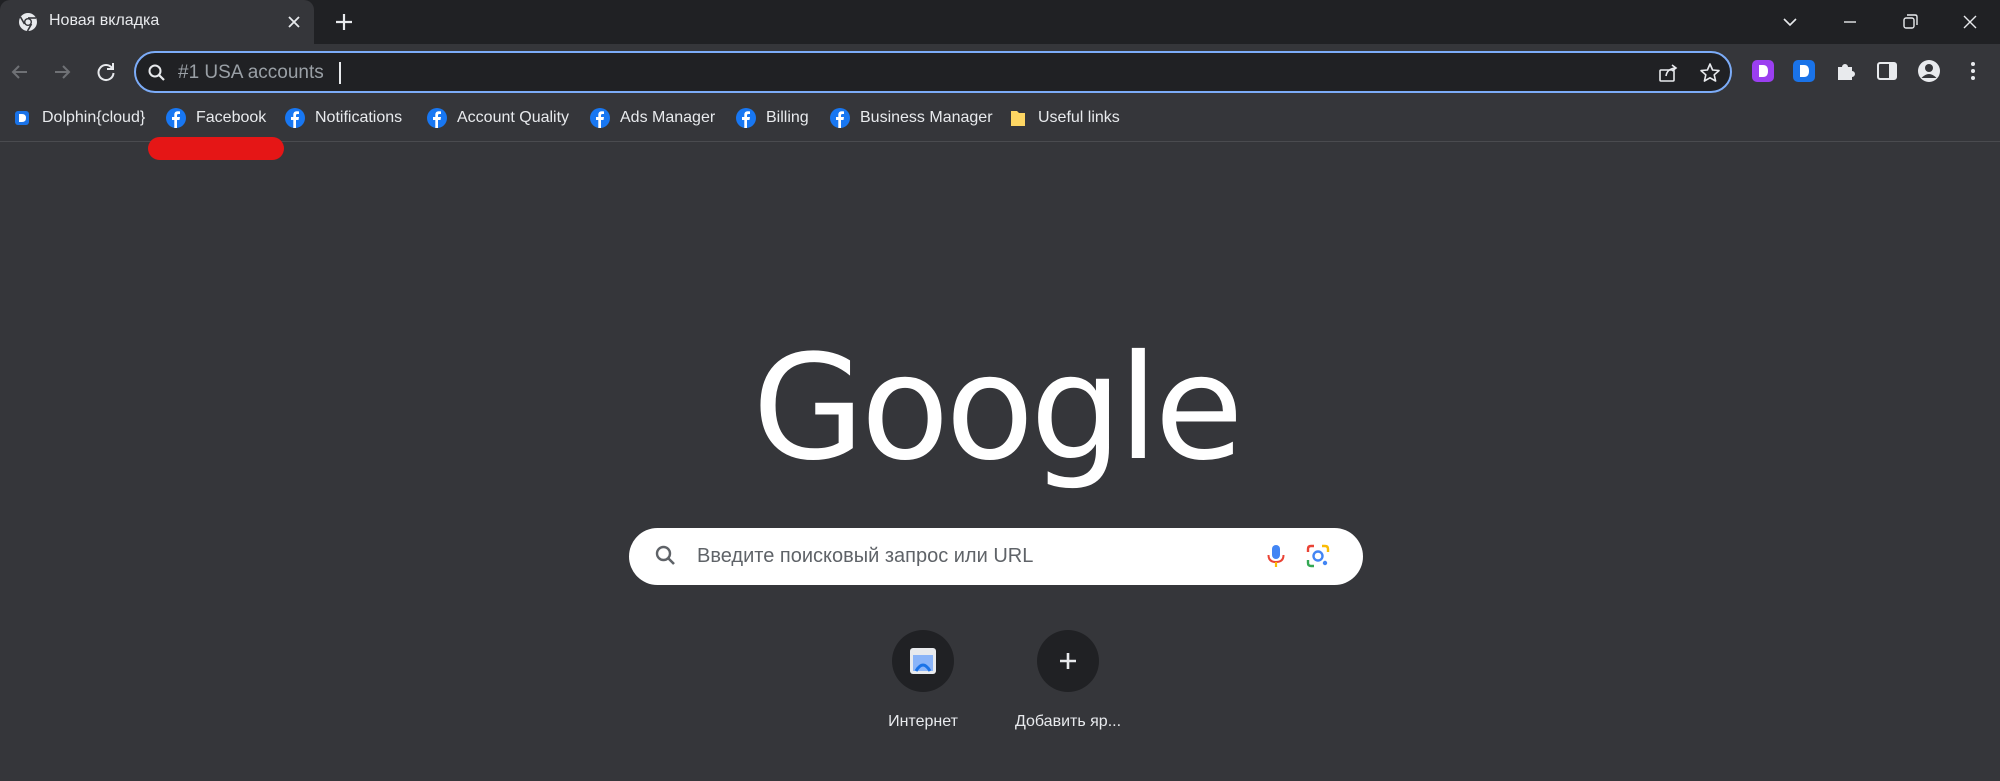 The width and height of the screenshot is (2000, 781). What do you see at coordinates (294, 22) in the screenshot?
I see `close-tab-icon` at bounding box center [294, 22].